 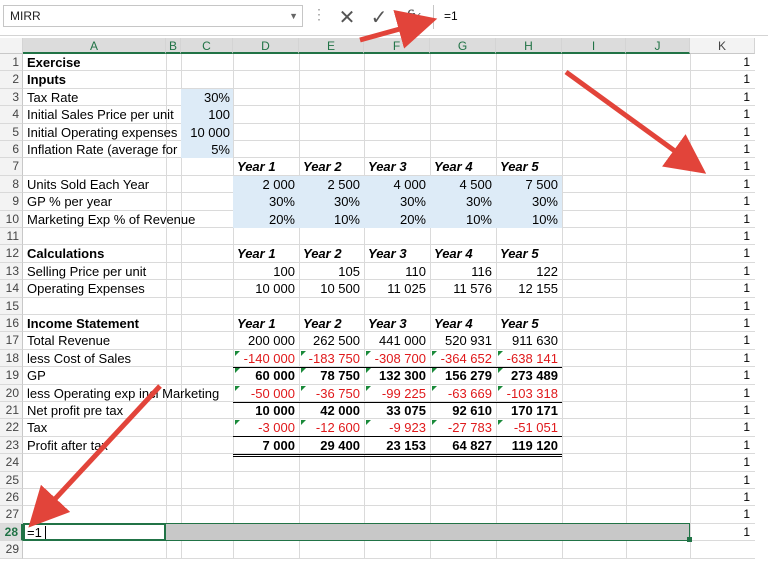 What do you see at coordinates (11, 289) in the screenshot?
I see `row-header-14: 14` at bounding box center [11, 289].